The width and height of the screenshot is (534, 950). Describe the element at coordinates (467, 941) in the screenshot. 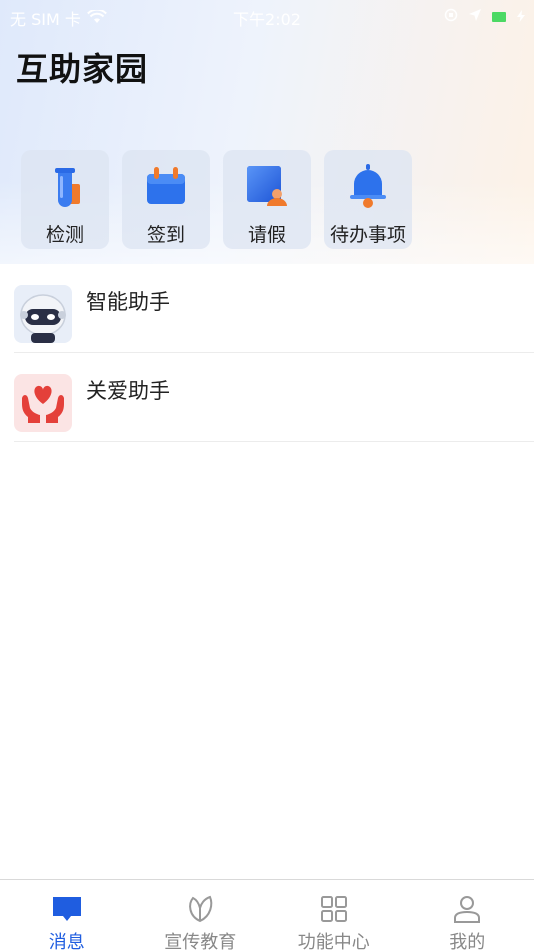

I see `tab-label: 我的` at that location.